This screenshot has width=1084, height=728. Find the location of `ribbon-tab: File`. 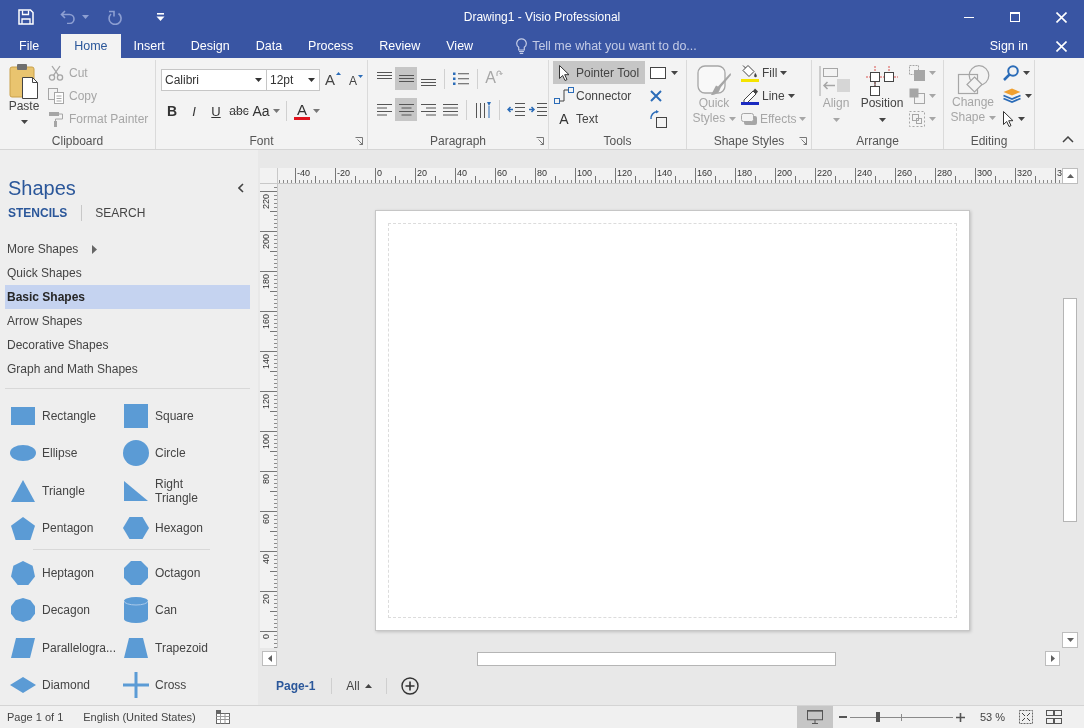

ribbon-tab: File is located at coordinates (29, 46).